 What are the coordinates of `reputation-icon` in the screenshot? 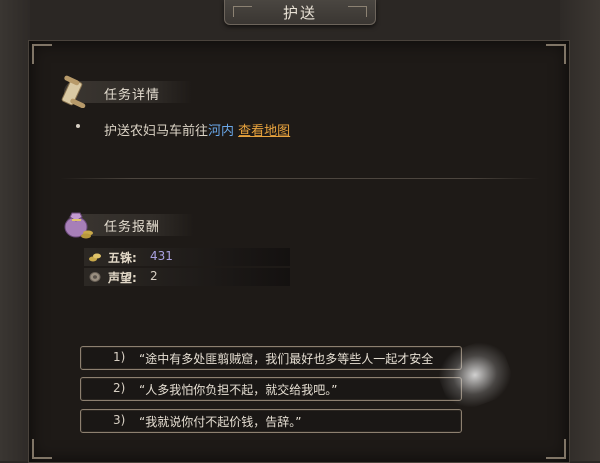 It's located at (95, 277).